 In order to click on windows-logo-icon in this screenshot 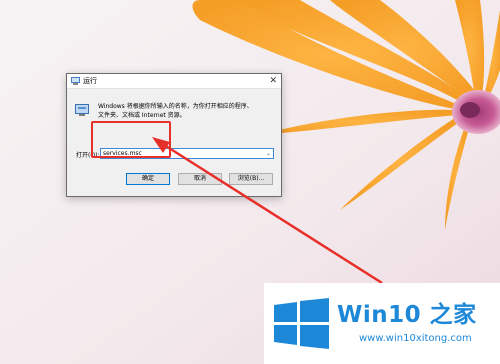, I will do `click(301, 323)`.